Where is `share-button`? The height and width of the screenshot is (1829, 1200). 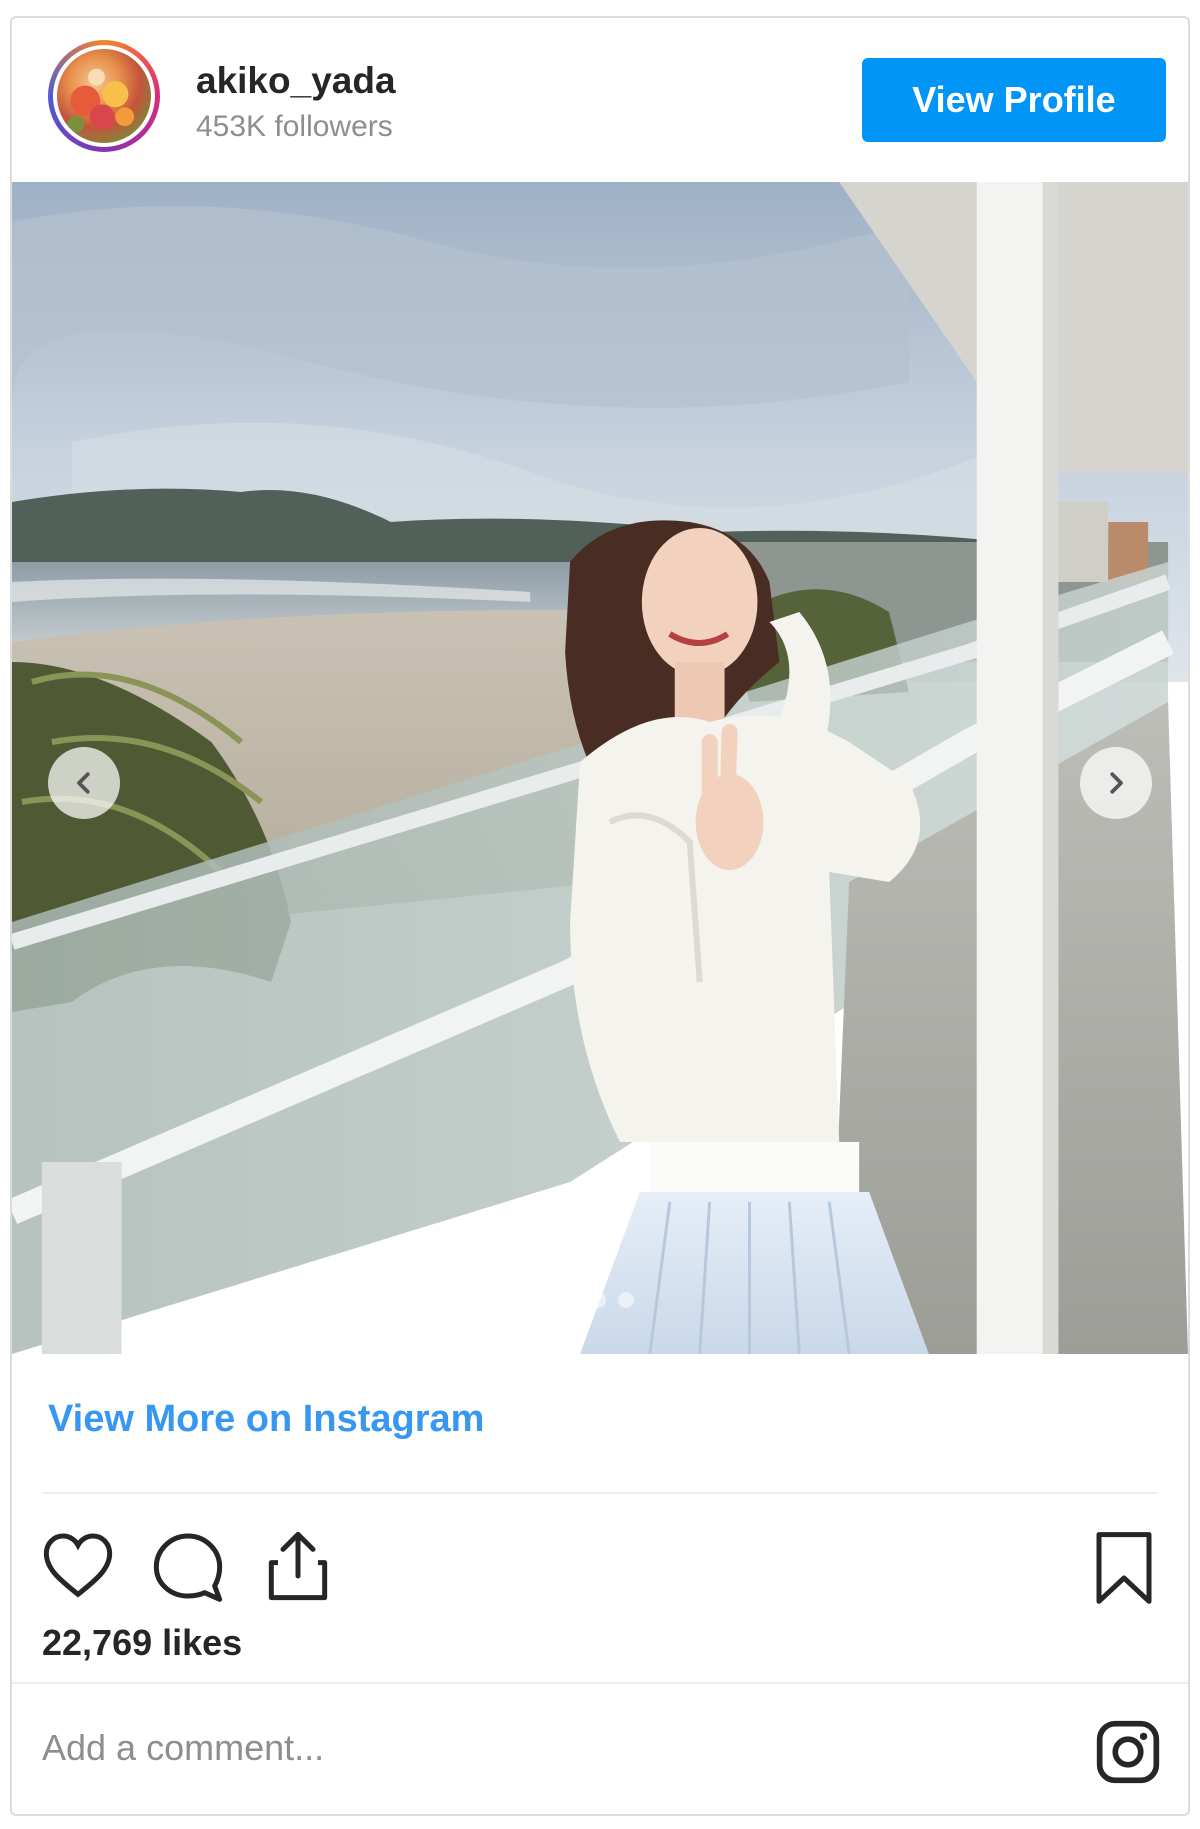 share-button is located at coordinates (298, 1566).